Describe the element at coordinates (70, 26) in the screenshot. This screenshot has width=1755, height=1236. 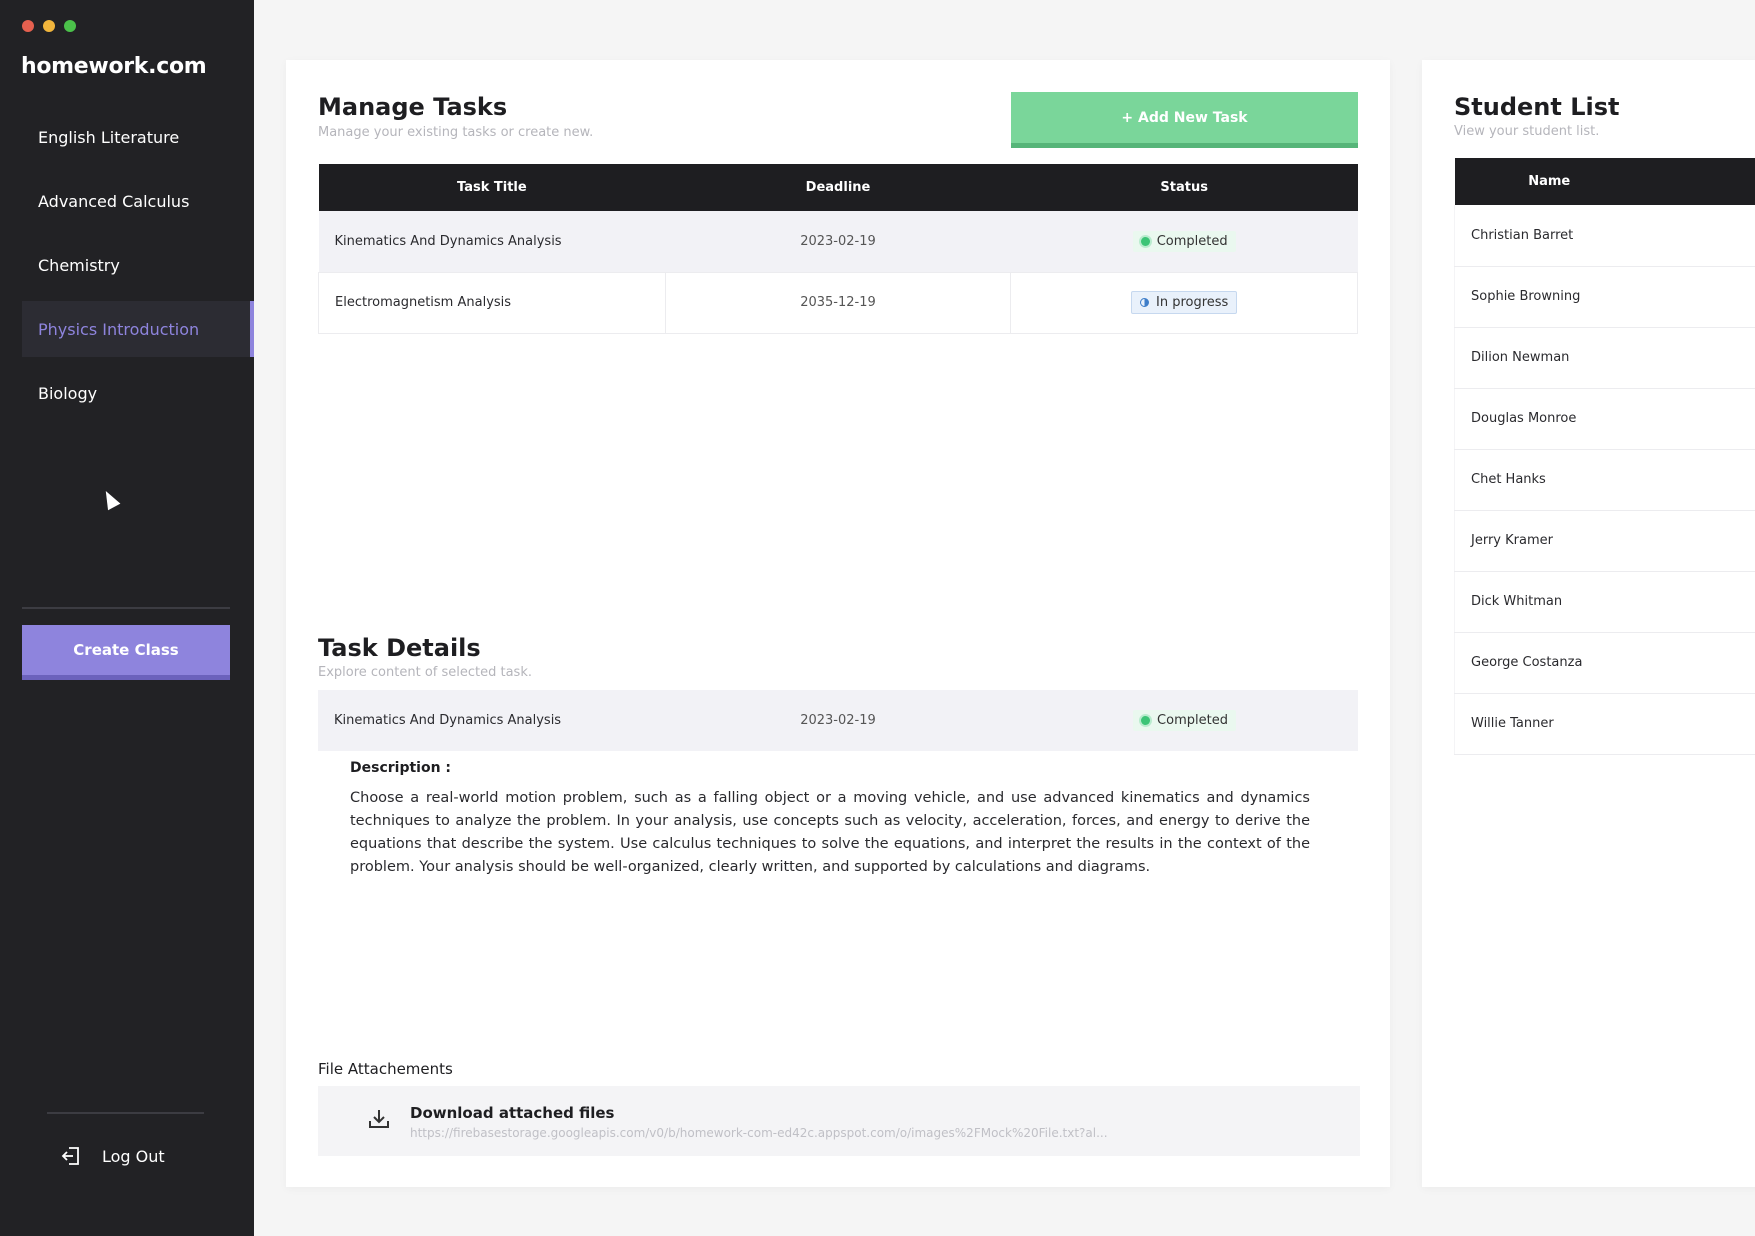
I see `maximize-window-button` at that location.